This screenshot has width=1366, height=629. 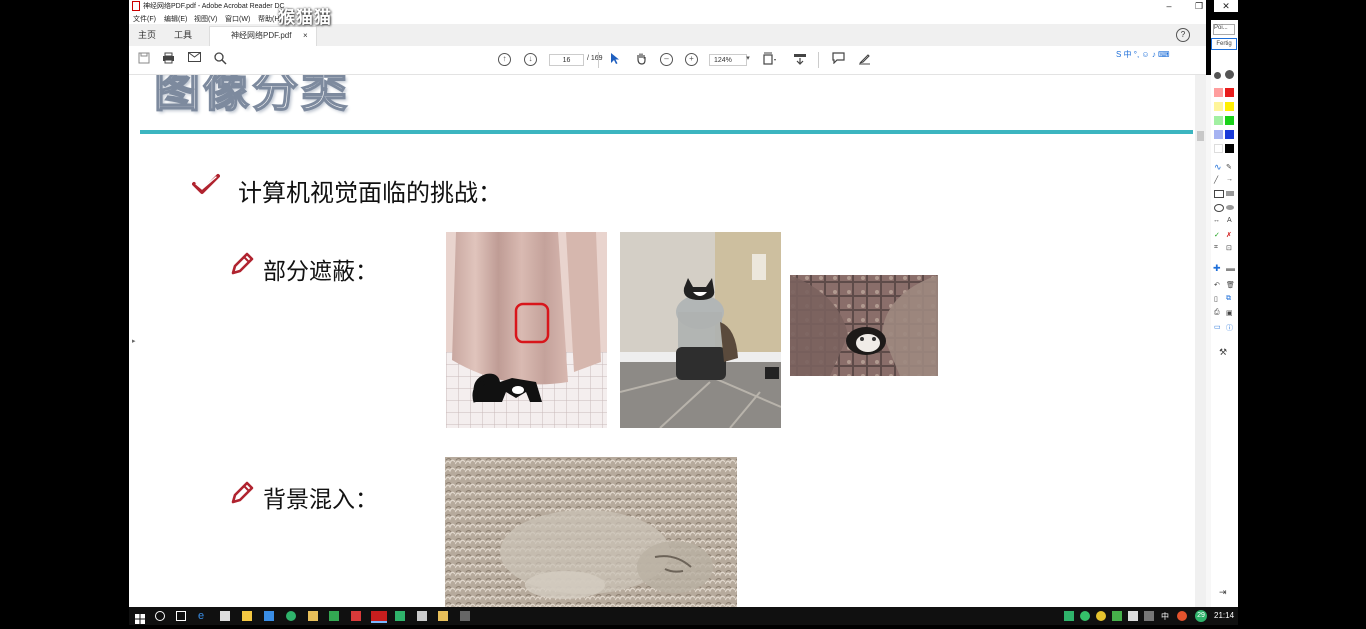 I want to click on close-button: ✕, so click(x=1226, y=6).